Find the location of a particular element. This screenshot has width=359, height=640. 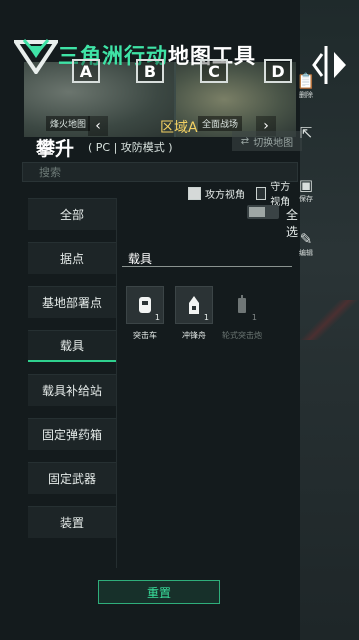

map-subtitle: ( PC | 攻防模式 ) is located at coordinates (130, 147).